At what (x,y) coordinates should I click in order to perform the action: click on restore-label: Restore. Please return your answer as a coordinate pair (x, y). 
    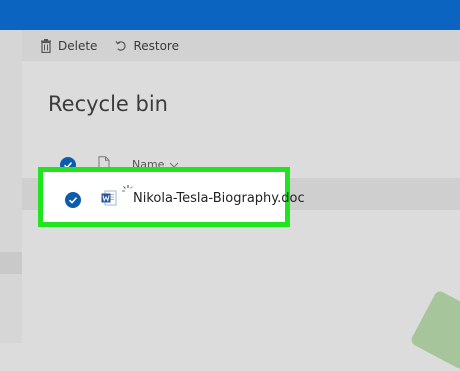
    Looking at the image, I should click on (156, 45).